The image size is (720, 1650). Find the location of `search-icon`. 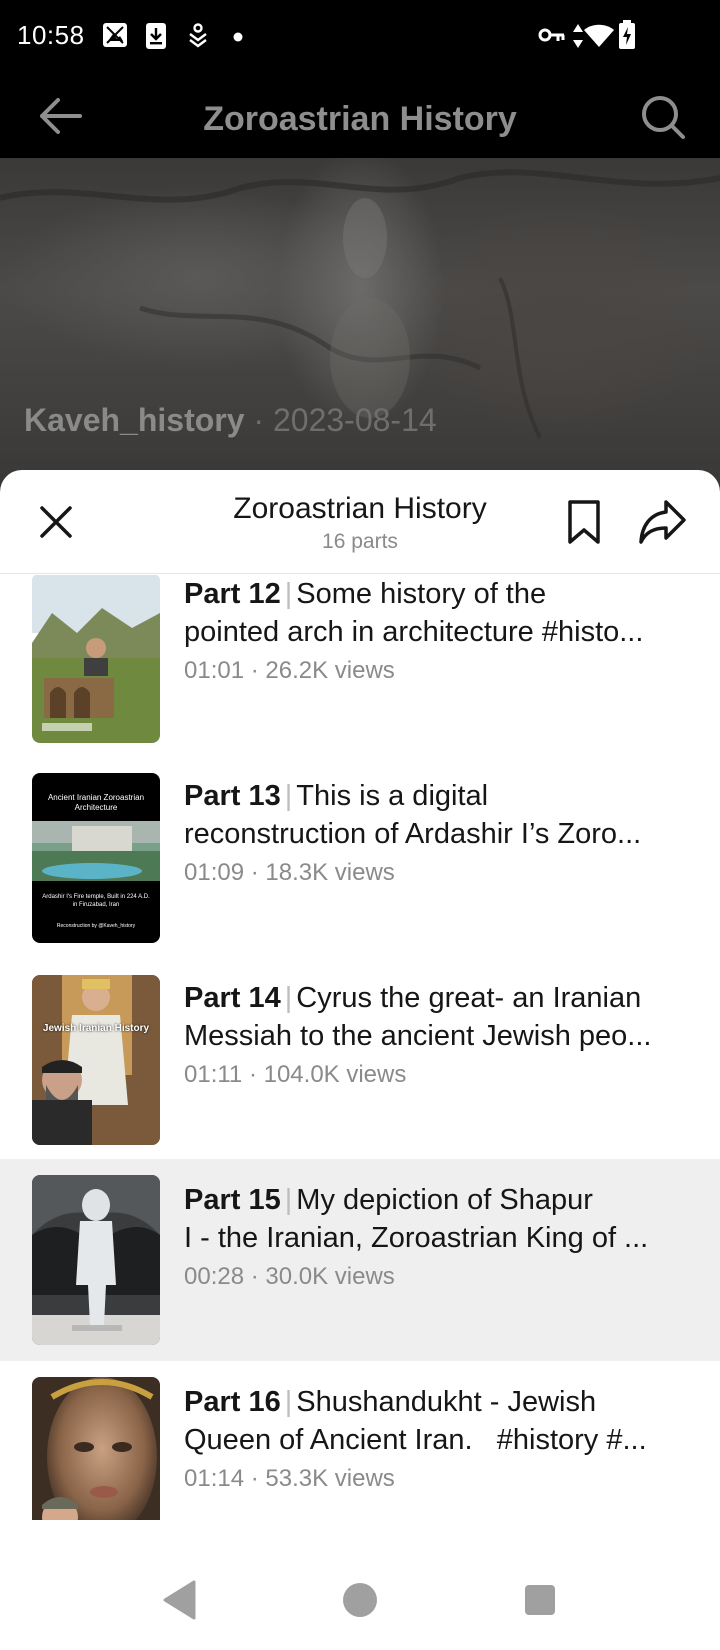

search-icon is located at coordinates (663, 117).